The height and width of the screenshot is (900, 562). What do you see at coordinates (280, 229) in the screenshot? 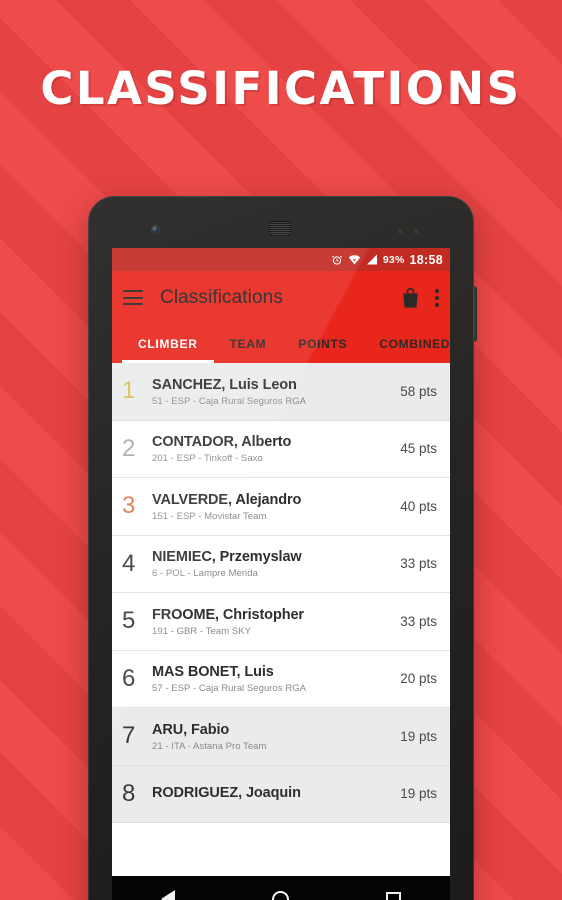
I see `earpiece-speaker-icon` at bounding box center [280, 229].